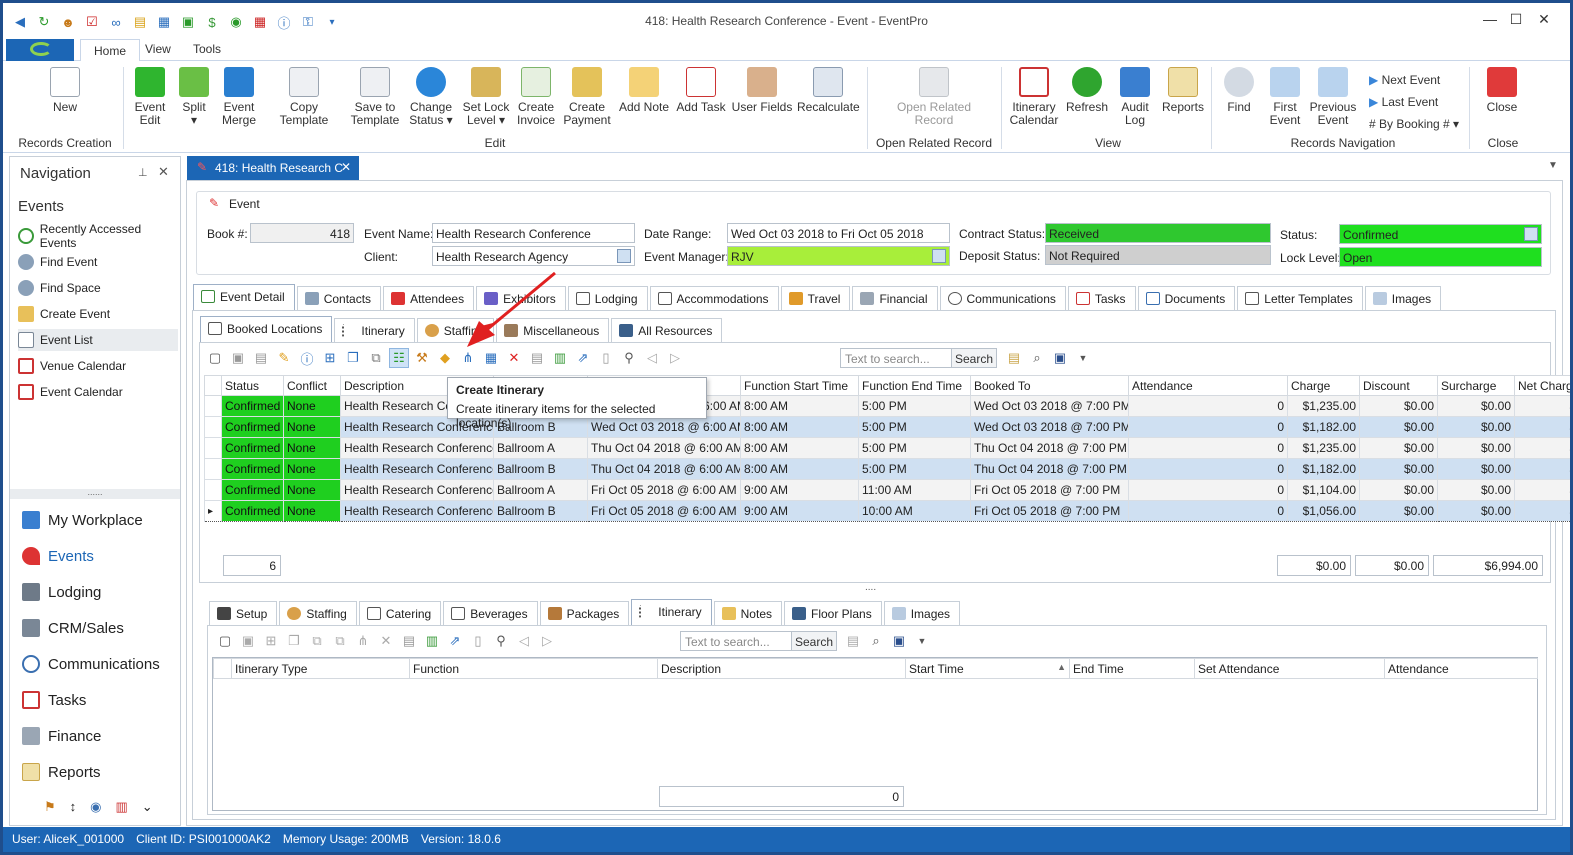  I want to click on table-cell: 0, so click(1208, 406).